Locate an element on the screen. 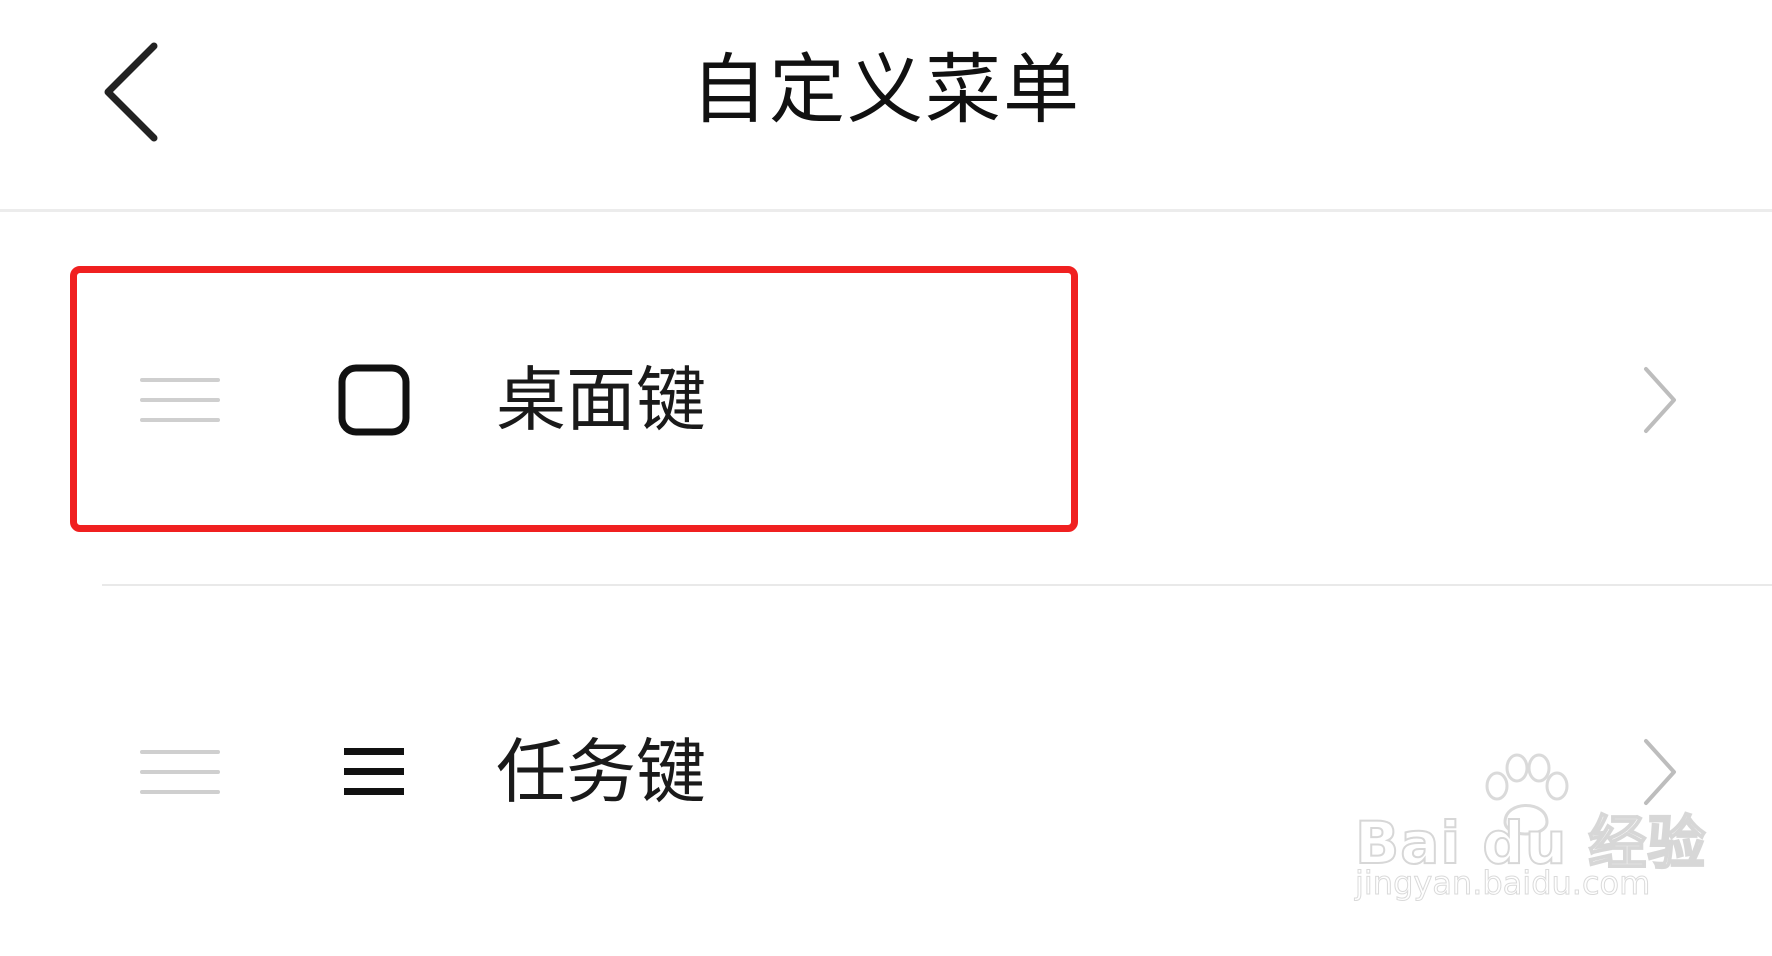  three-lines-icon is located at coordinates (374, 771).